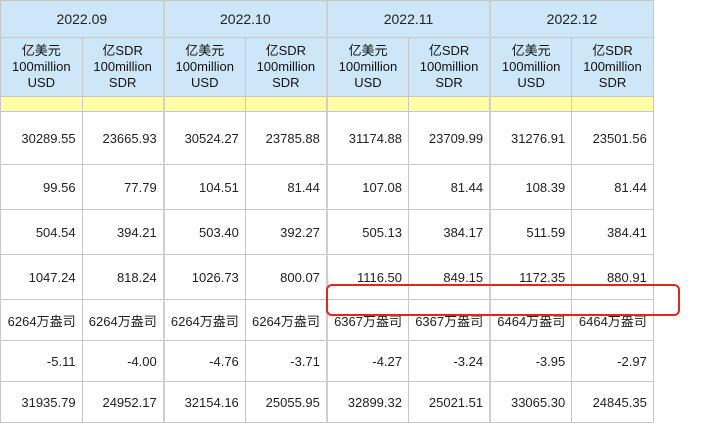  What do you see at coordinates (612, 402) in the screenshot?
I see `table-cell: 24845.35` at bounding box center [612, 402].